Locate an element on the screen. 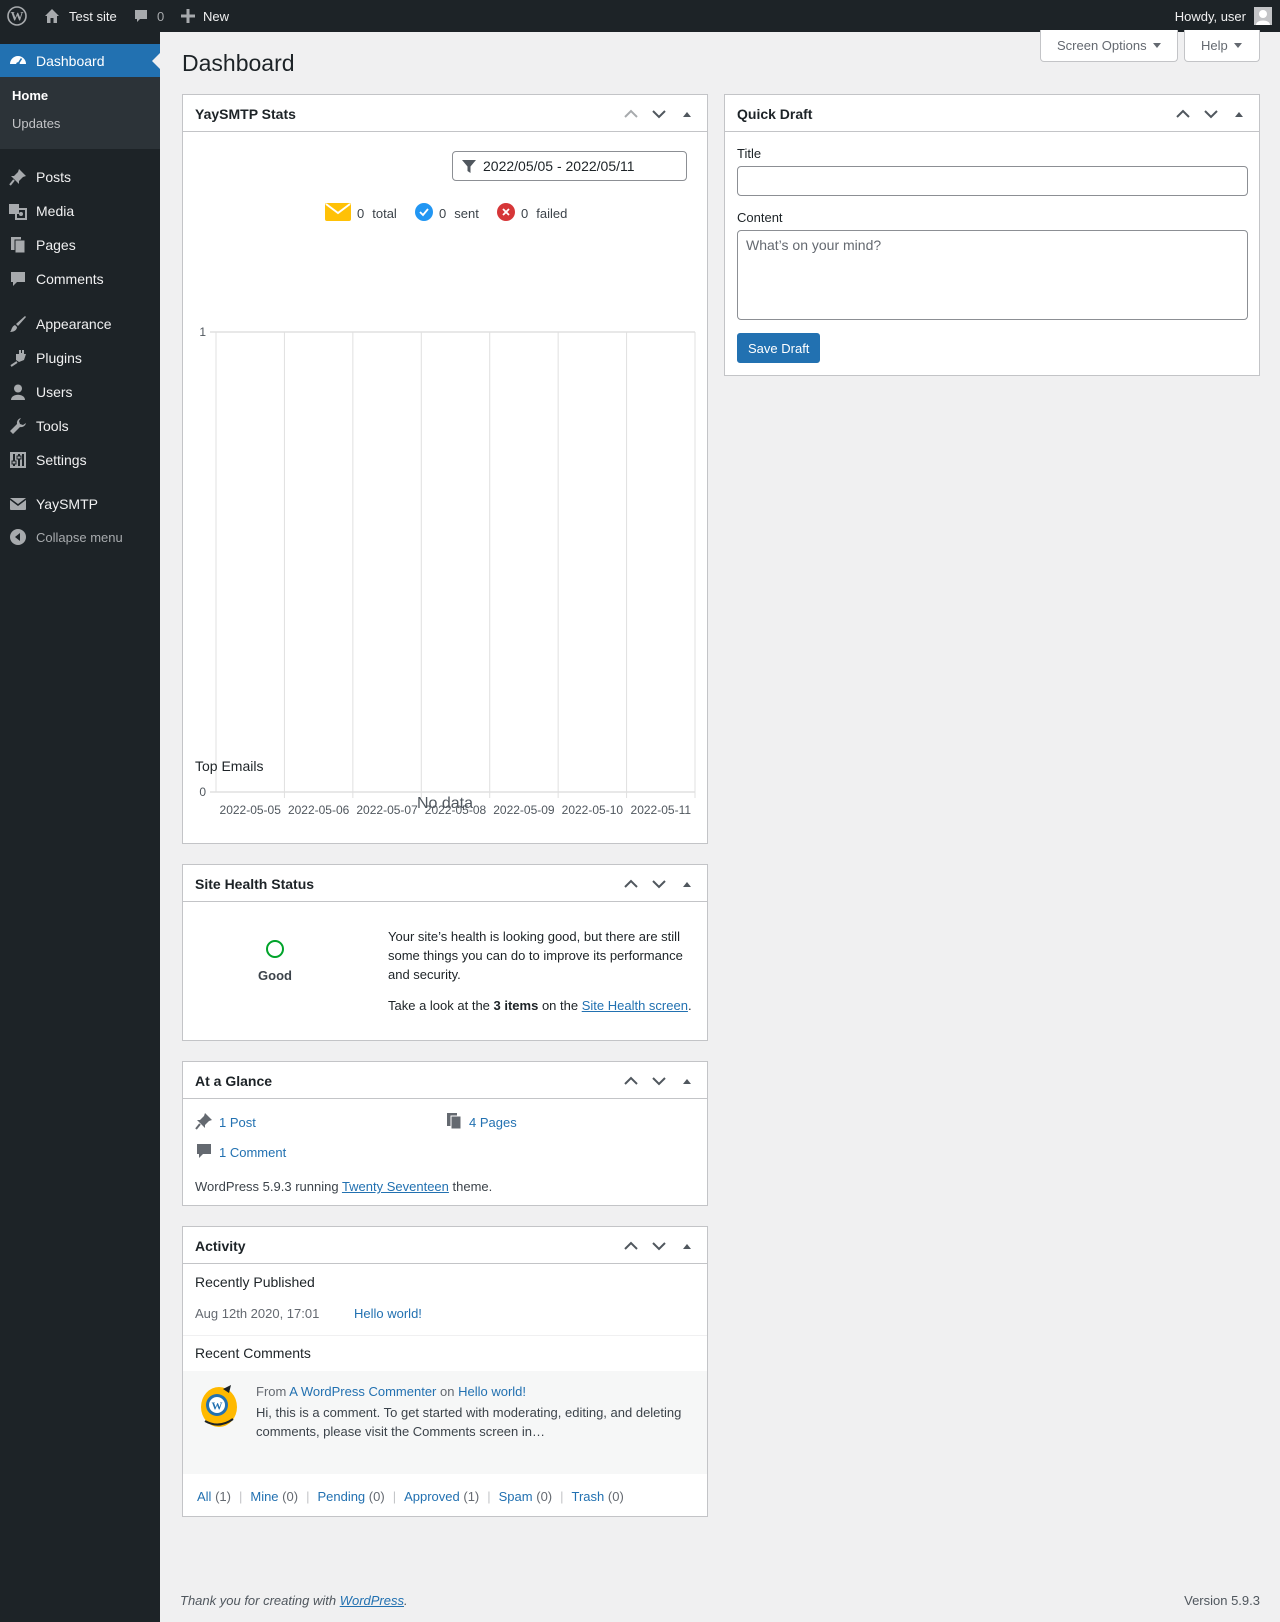  dashboard-submenu: Home Updates is located at coordinates (80, 113).